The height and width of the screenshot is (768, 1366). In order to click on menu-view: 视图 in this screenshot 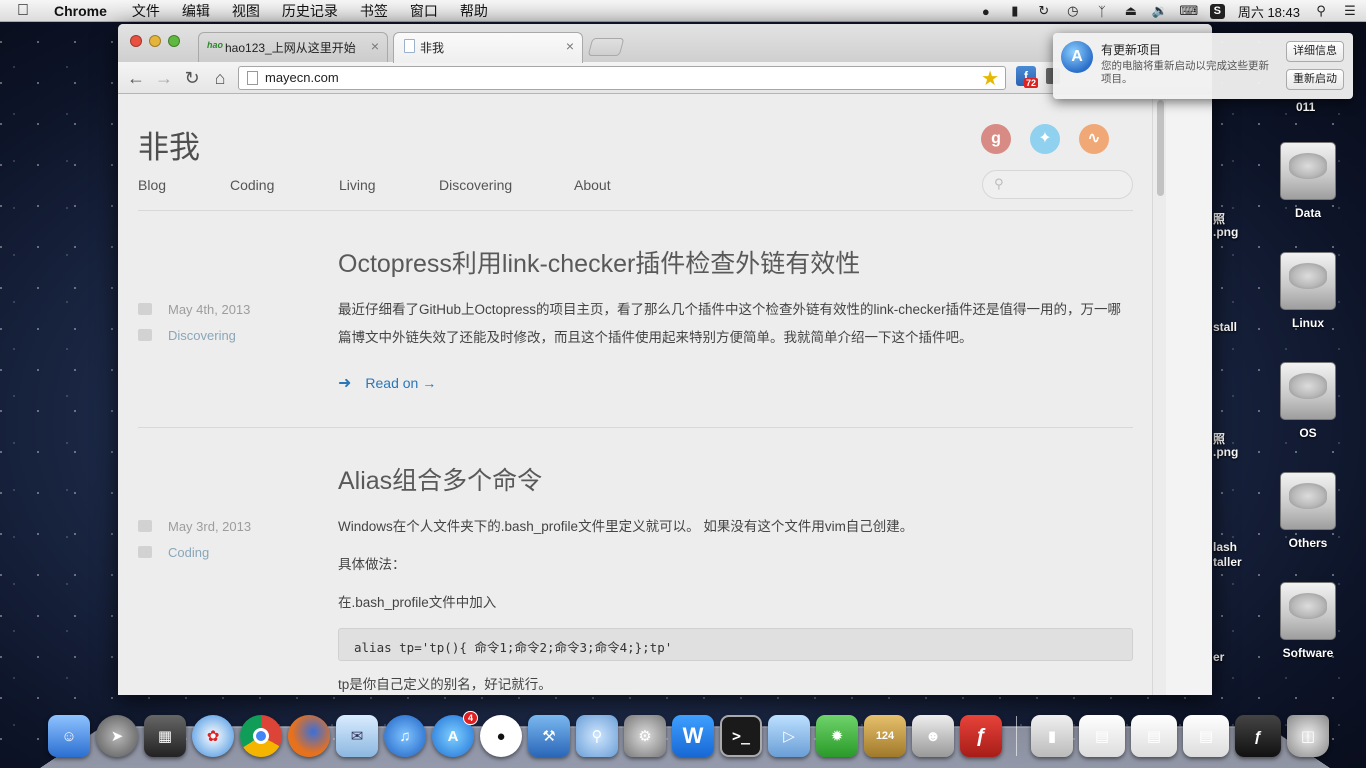, I will do `click(246, 11)`.